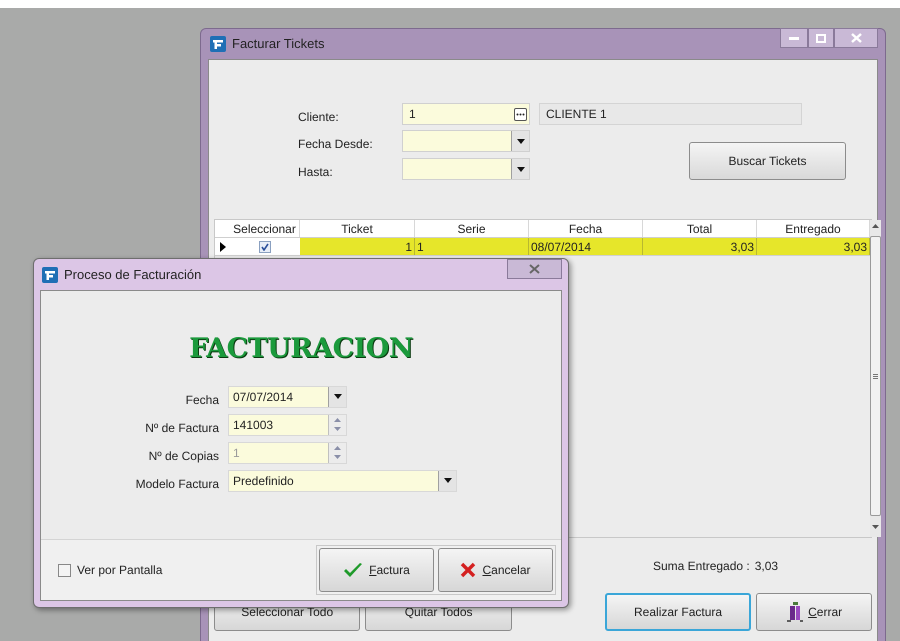 The height and width of the screenshot is (641, 900). I want to click on maximize-button, so click(821, 38).